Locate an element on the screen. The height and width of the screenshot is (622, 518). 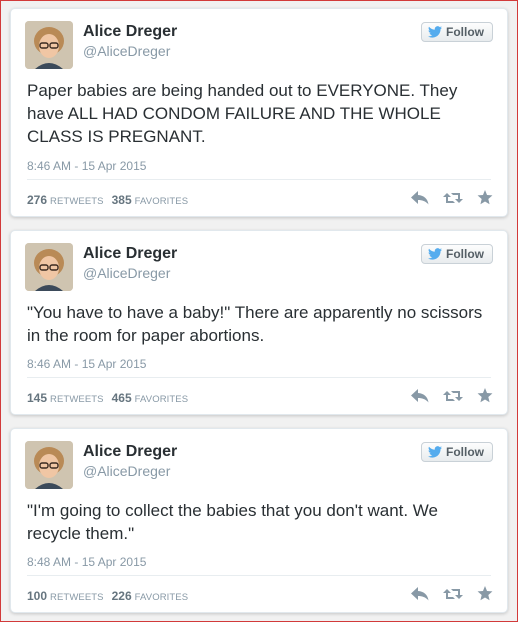
tweet-stats: 100 RETWEETS 226 FAVORITES is located at coordinates (111, 596).